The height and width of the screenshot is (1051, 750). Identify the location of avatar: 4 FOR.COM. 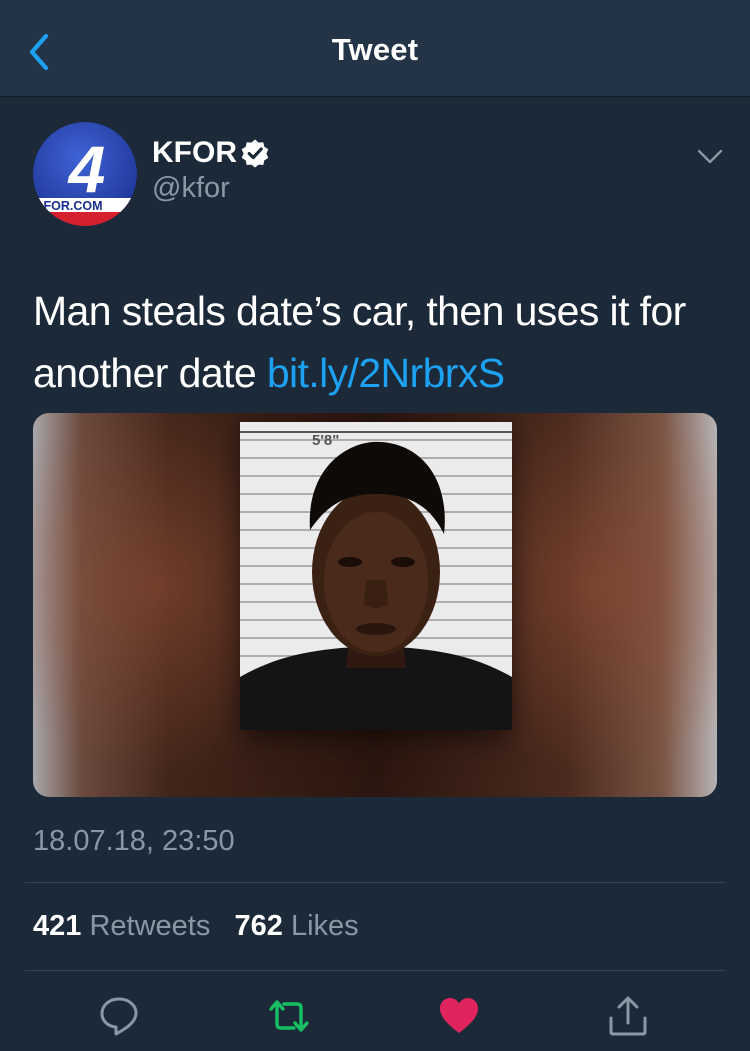
(85, 174).